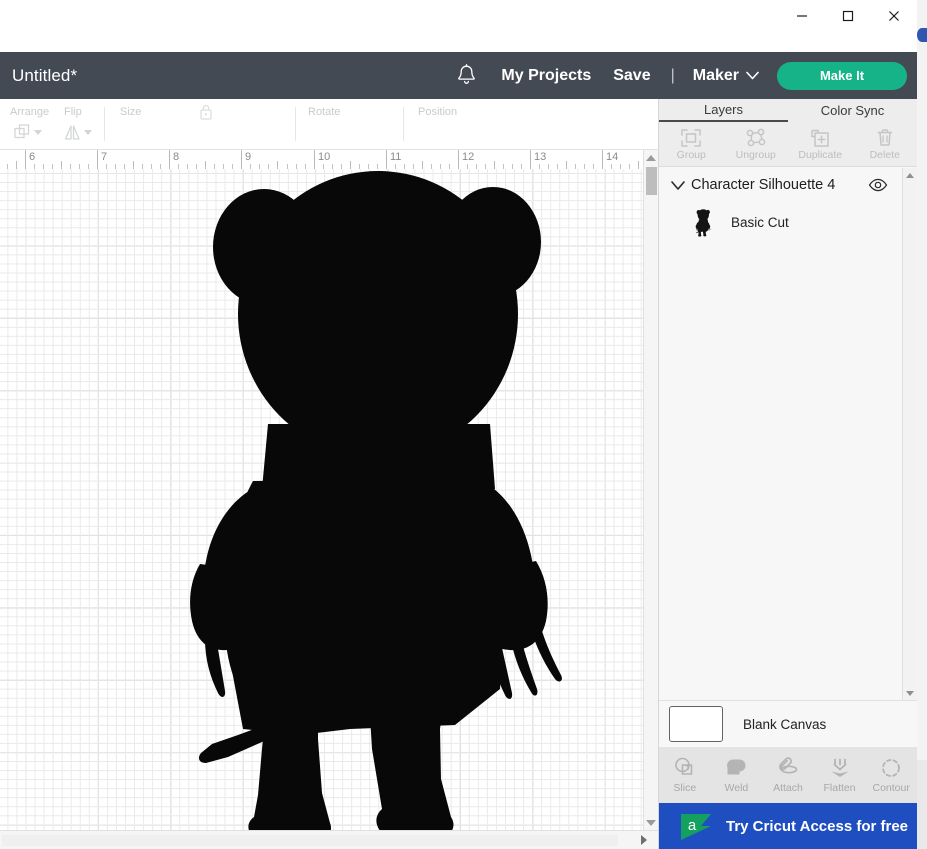  Describe the element at coordinates (438, 112) in the screenshot. I see `position-label: Position` at that location.